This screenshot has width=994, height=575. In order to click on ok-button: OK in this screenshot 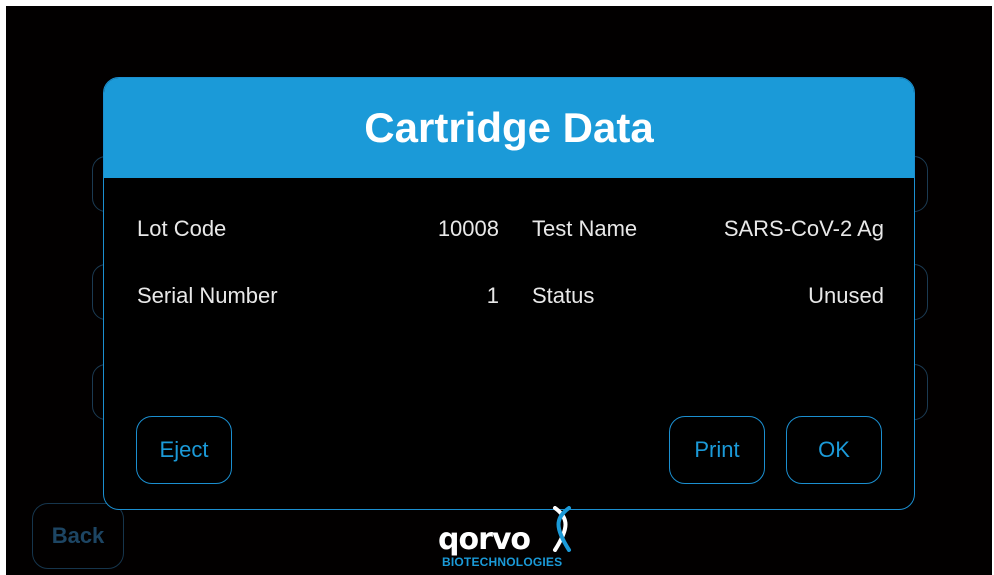, I will do `click(834, 450)`.